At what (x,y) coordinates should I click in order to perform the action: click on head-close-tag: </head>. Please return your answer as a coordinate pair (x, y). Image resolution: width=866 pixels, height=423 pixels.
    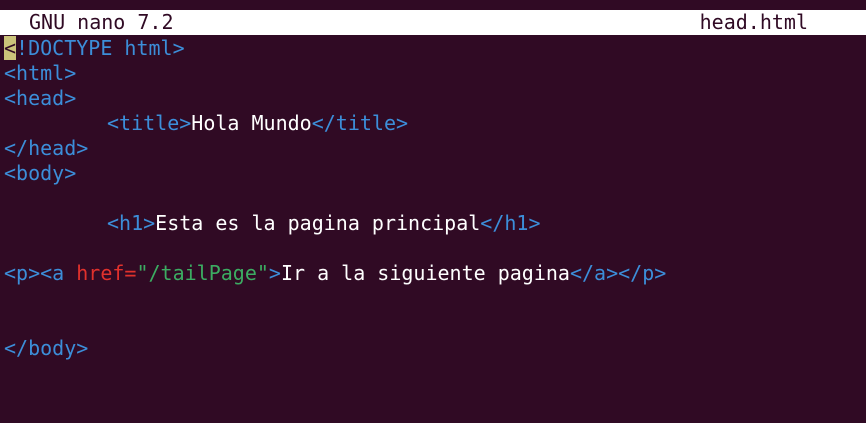
    Looking at the image, I should click on (46, 148).